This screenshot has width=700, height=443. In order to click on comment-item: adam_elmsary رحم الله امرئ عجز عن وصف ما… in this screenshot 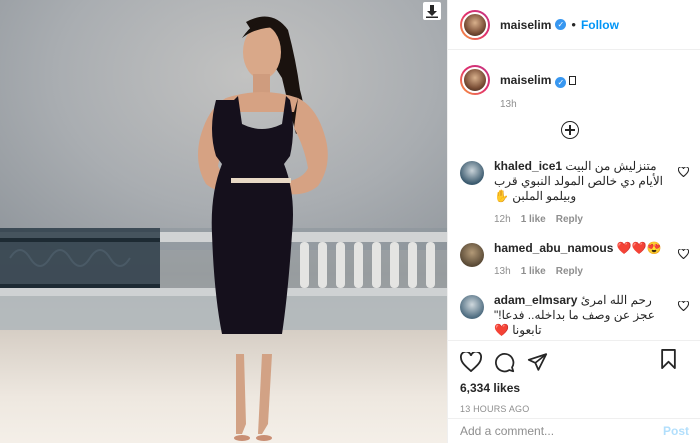, I will do `click(577, 315)`.